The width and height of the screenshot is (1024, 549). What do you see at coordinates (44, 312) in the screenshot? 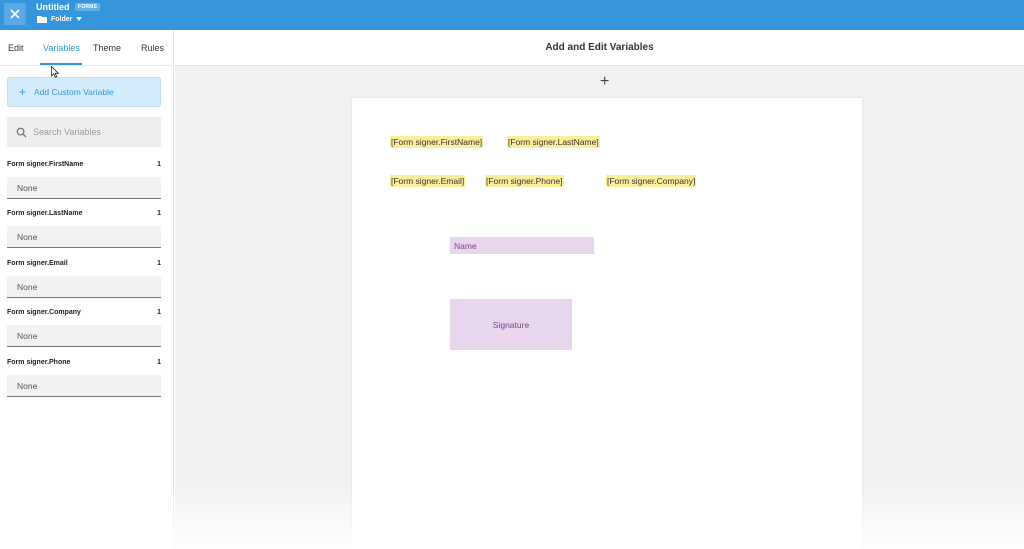
I see `variable-name: Form signer.Company` at bounding box center [44, 312].